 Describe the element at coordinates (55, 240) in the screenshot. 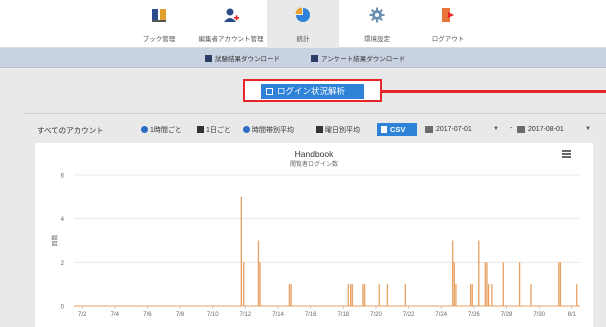

I see `y-axis-label: 回数` at that location.